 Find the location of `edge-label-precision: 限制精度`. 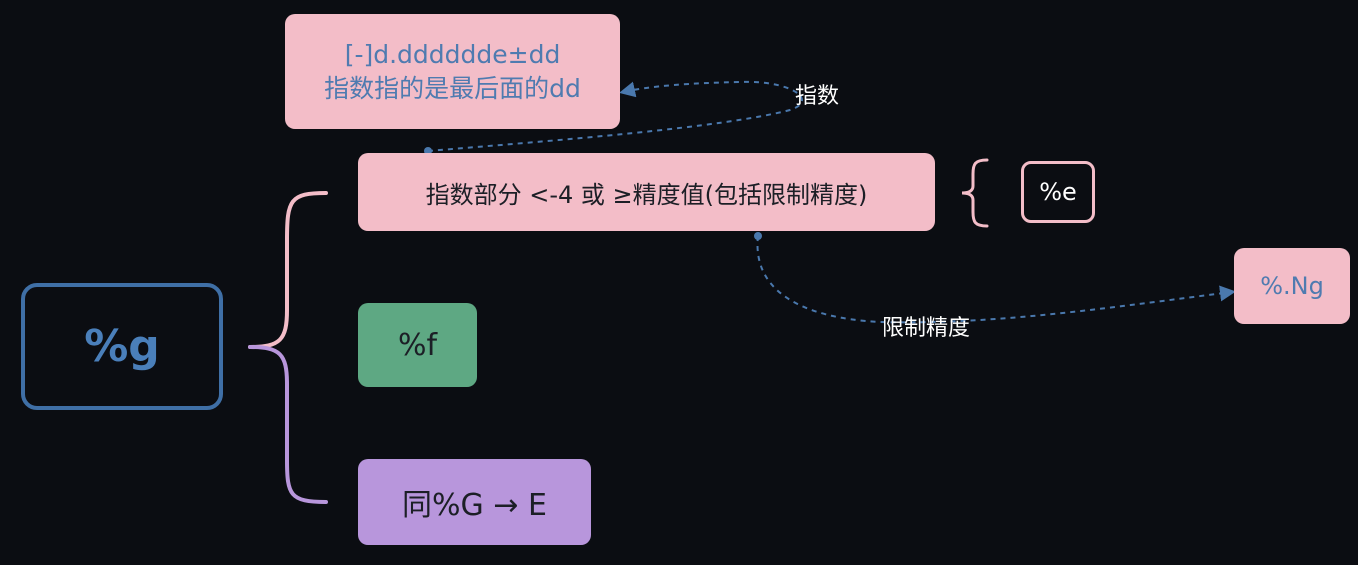

edge-label-precision: 限制精度 is located at coordinates (926, 328).